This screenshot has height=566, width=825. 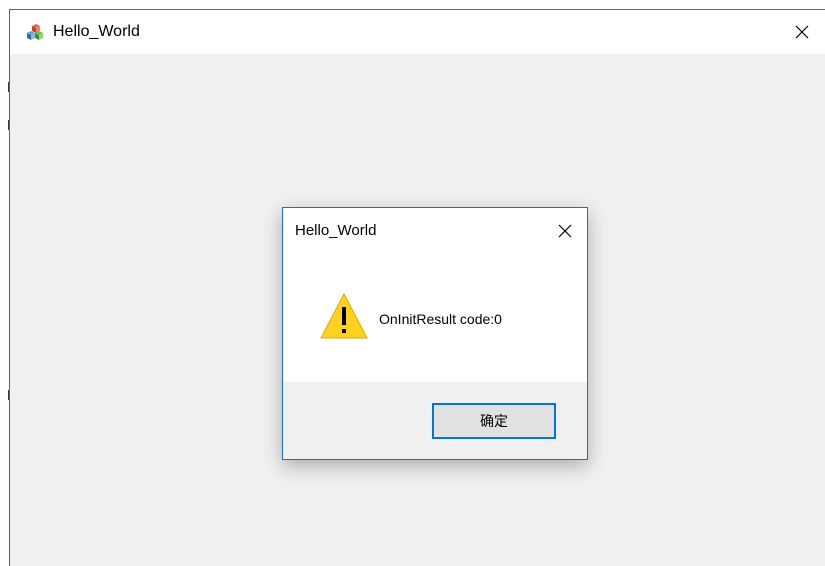 I want to click on dialog-message: OnInitResult code:0, so click(x=440, y=319).